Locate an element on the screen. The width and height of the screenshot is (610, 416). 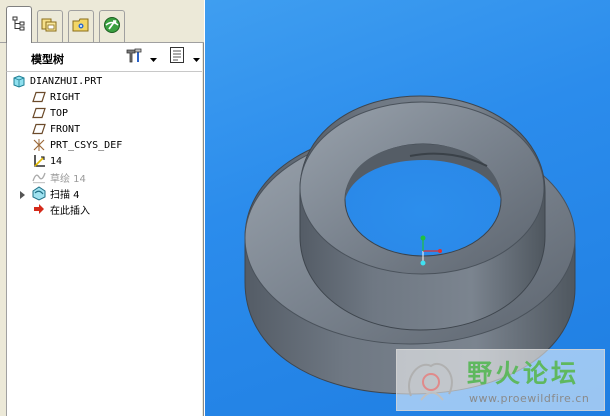
tree-item-part: DIANZHUI.PRT is located at coordinates (56, 81).